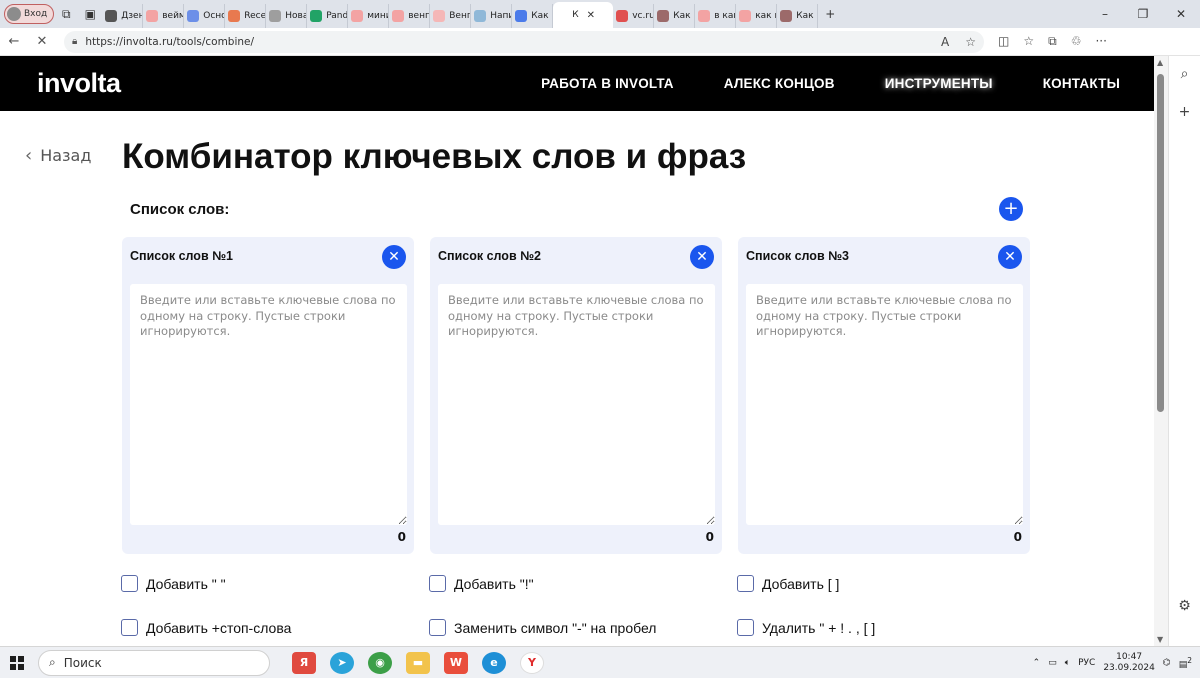 Image resolution: width=1200 pixels, height=678 pixels. Describe the element at coordinates (945, 42) in the screenshot. I see `read-aloud-icon: A` at that location.